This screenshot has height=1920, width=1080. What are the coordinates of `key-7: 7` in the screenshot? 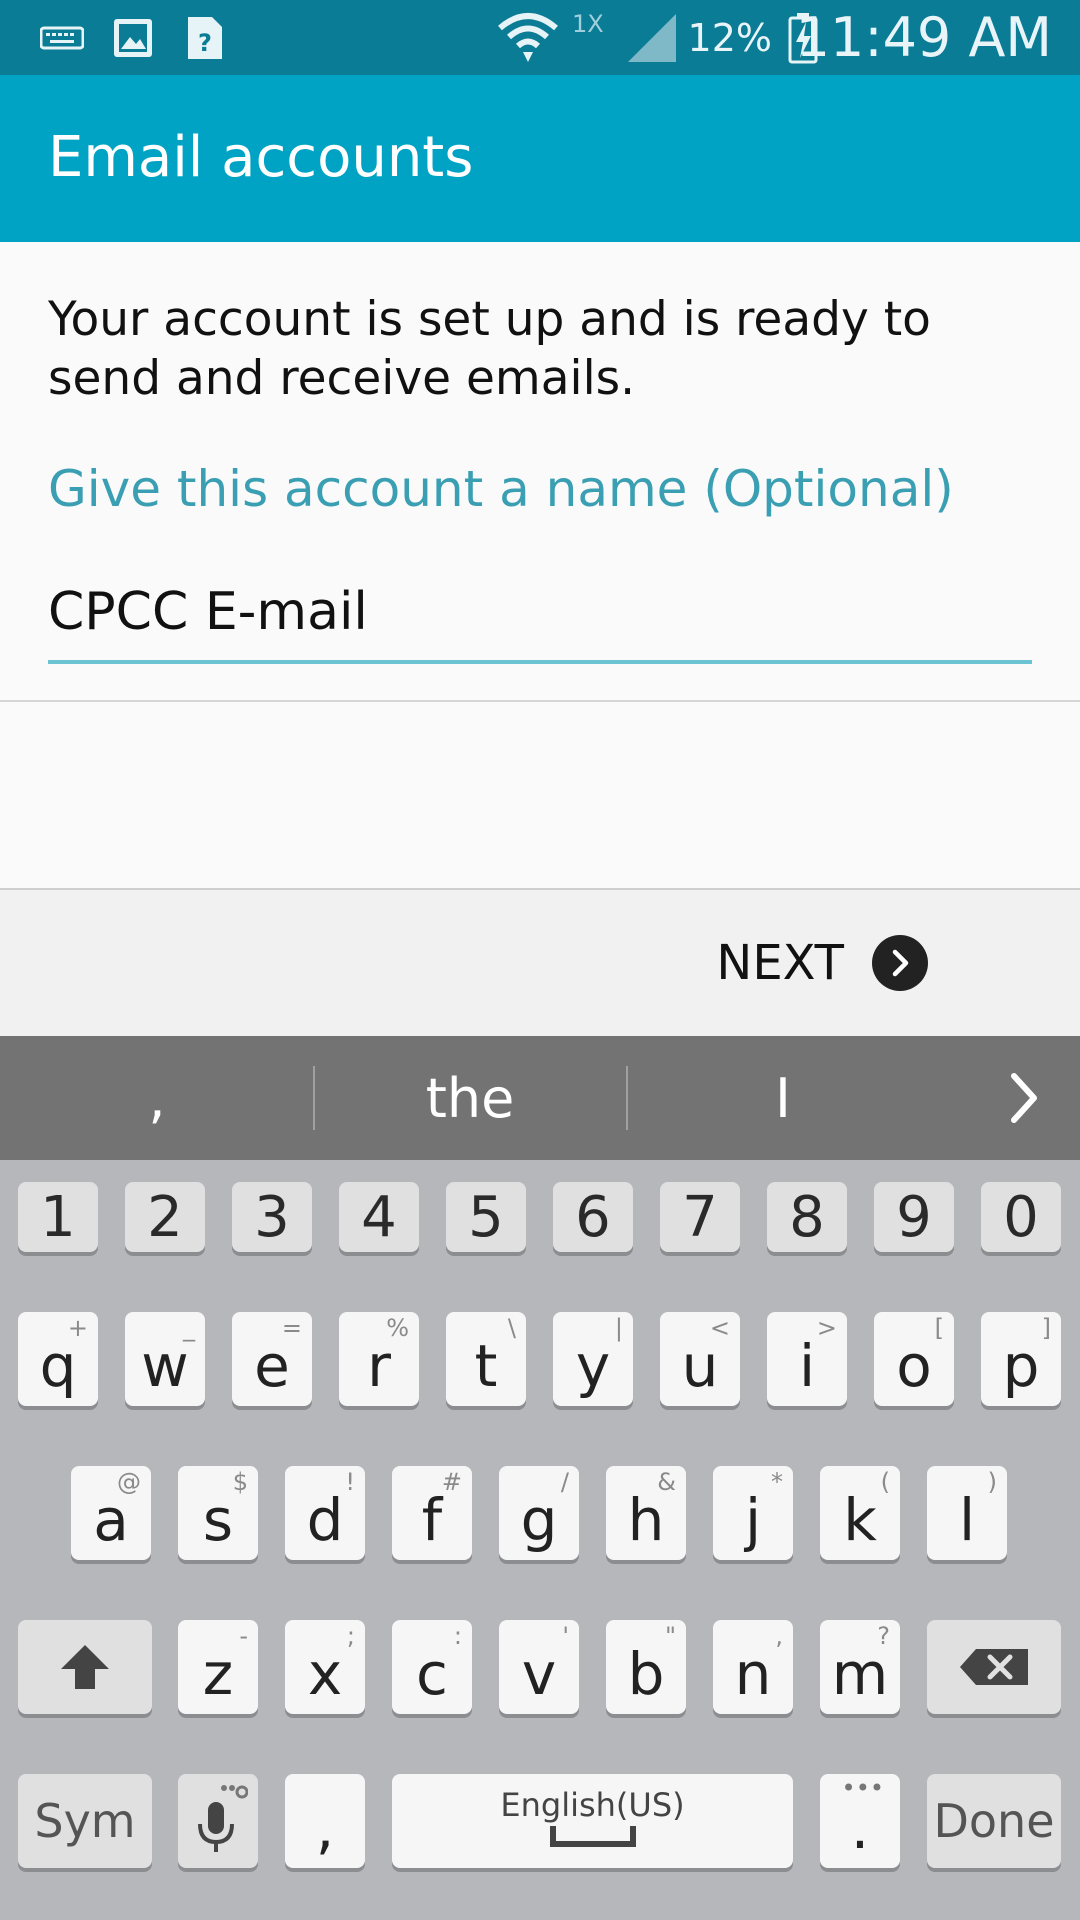 It's located at (700, 1217).